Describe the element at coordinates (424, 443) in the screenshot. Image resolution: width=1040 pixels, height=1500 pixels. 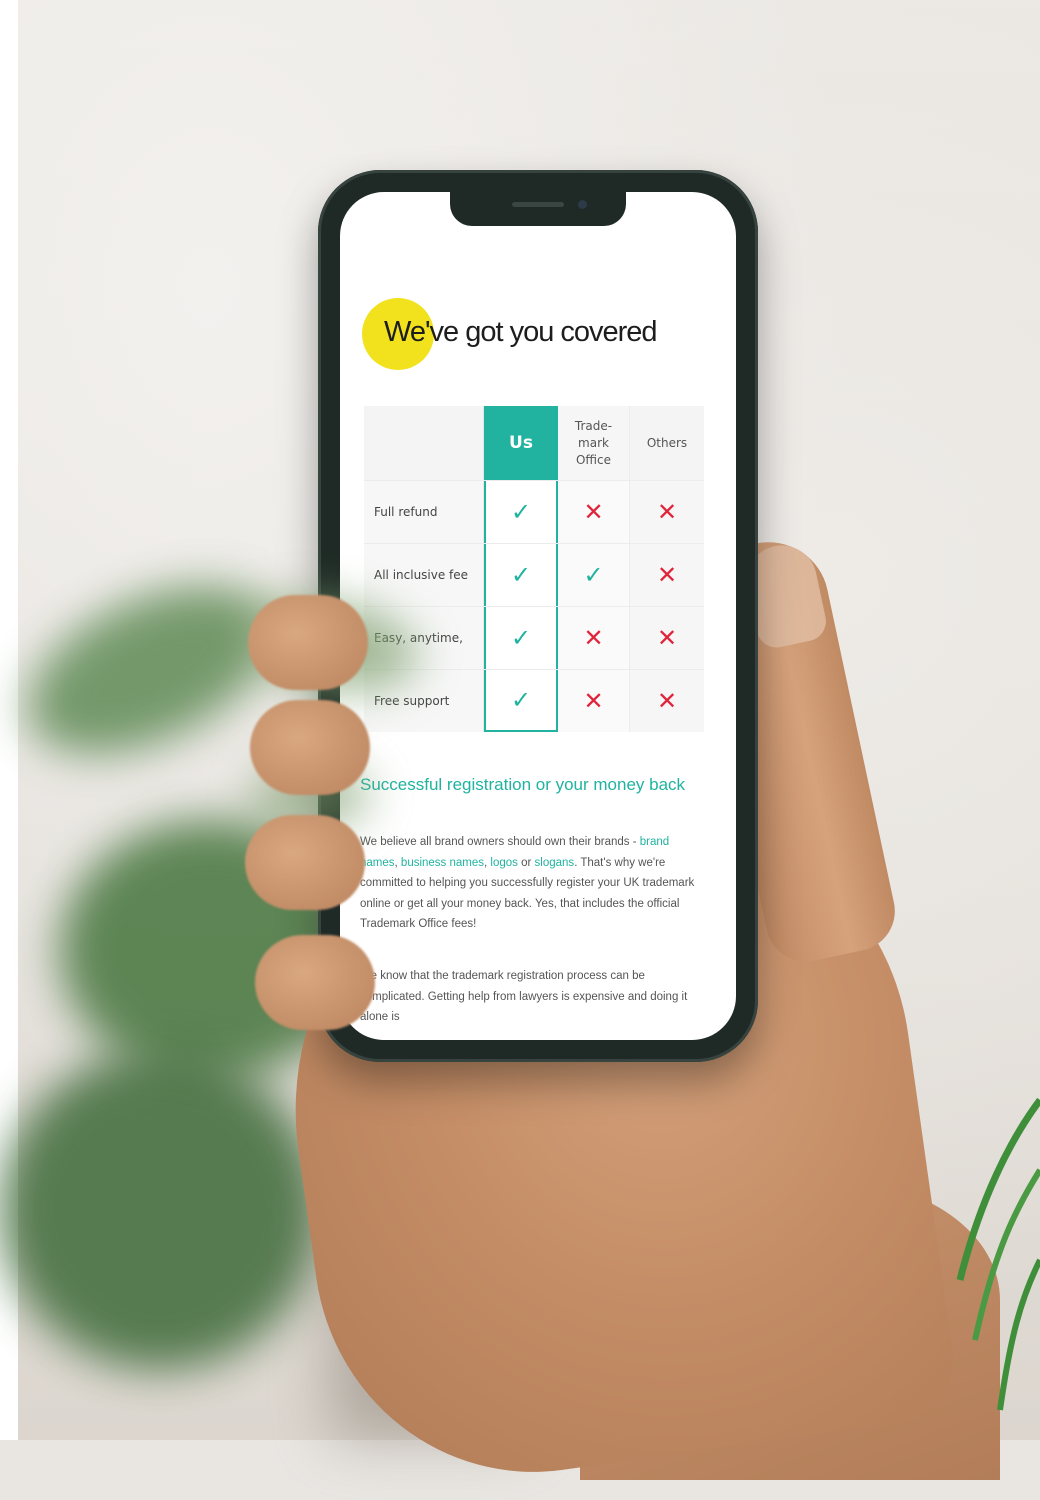
I see `header-empty-cell` at that location.